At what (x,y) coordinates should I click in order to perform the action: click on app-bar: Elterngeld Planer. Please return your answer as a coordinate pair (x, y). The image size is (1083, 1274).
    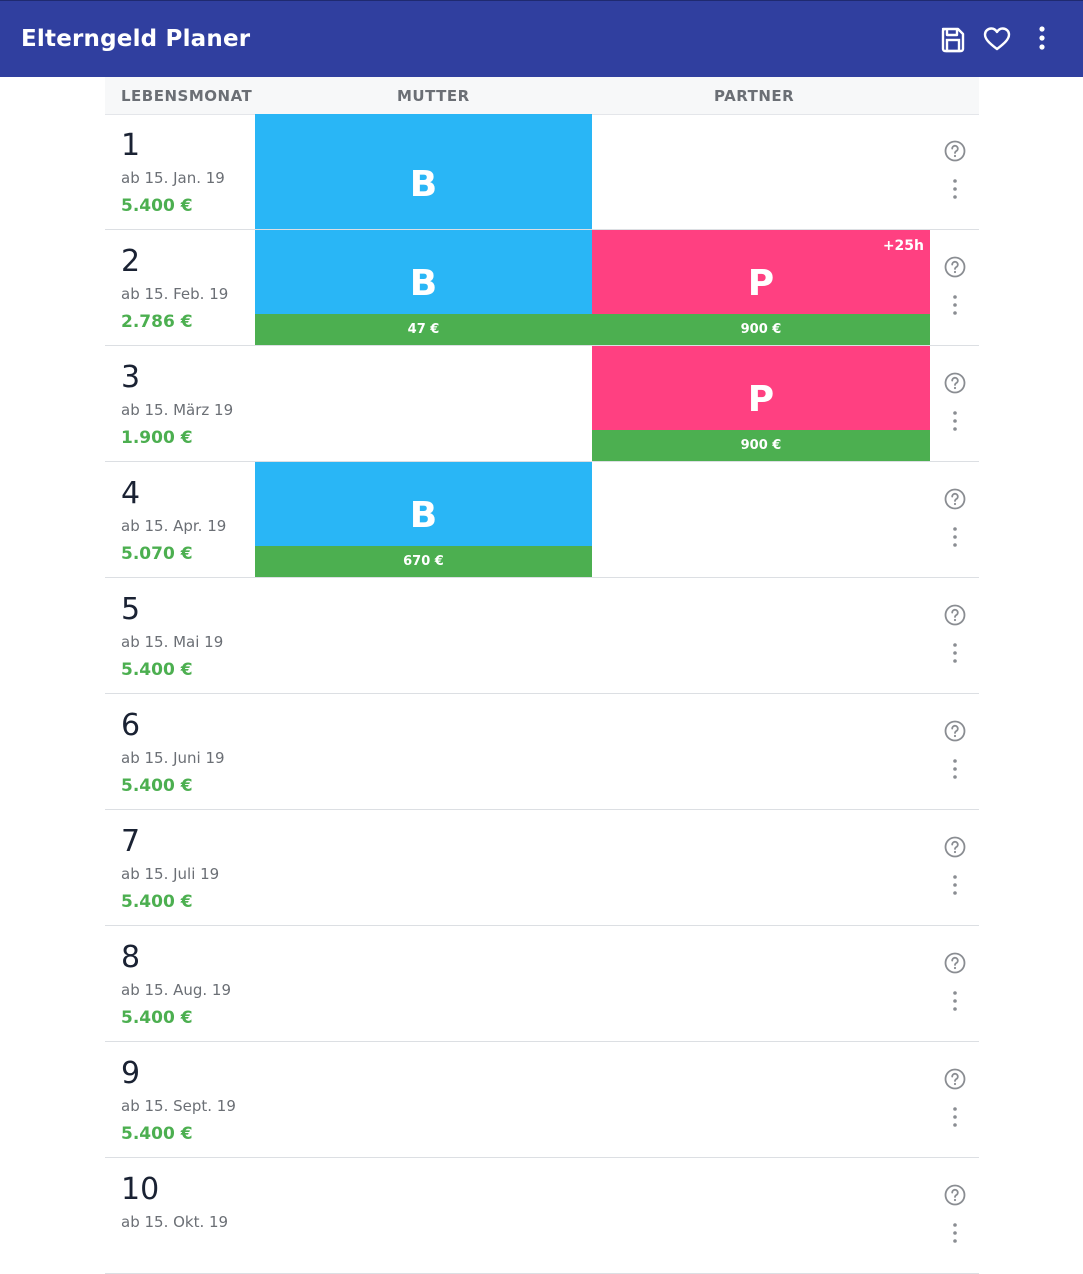
    Looking at the image, I should click on (541, 38).